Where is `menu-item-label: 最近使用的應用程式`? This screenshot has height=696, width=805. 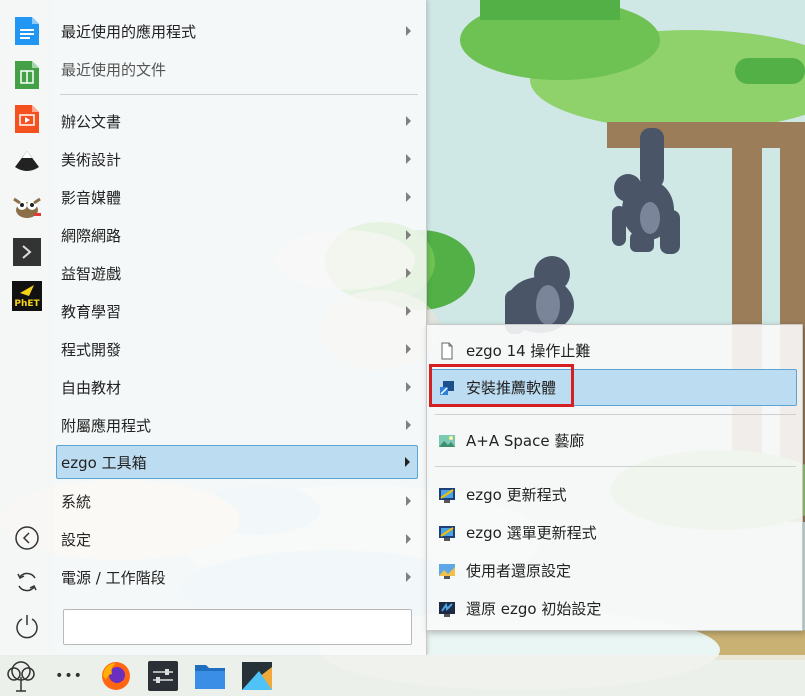
menu-item-label: 最近使用的應用程式 is located at coordinates (129, 31).